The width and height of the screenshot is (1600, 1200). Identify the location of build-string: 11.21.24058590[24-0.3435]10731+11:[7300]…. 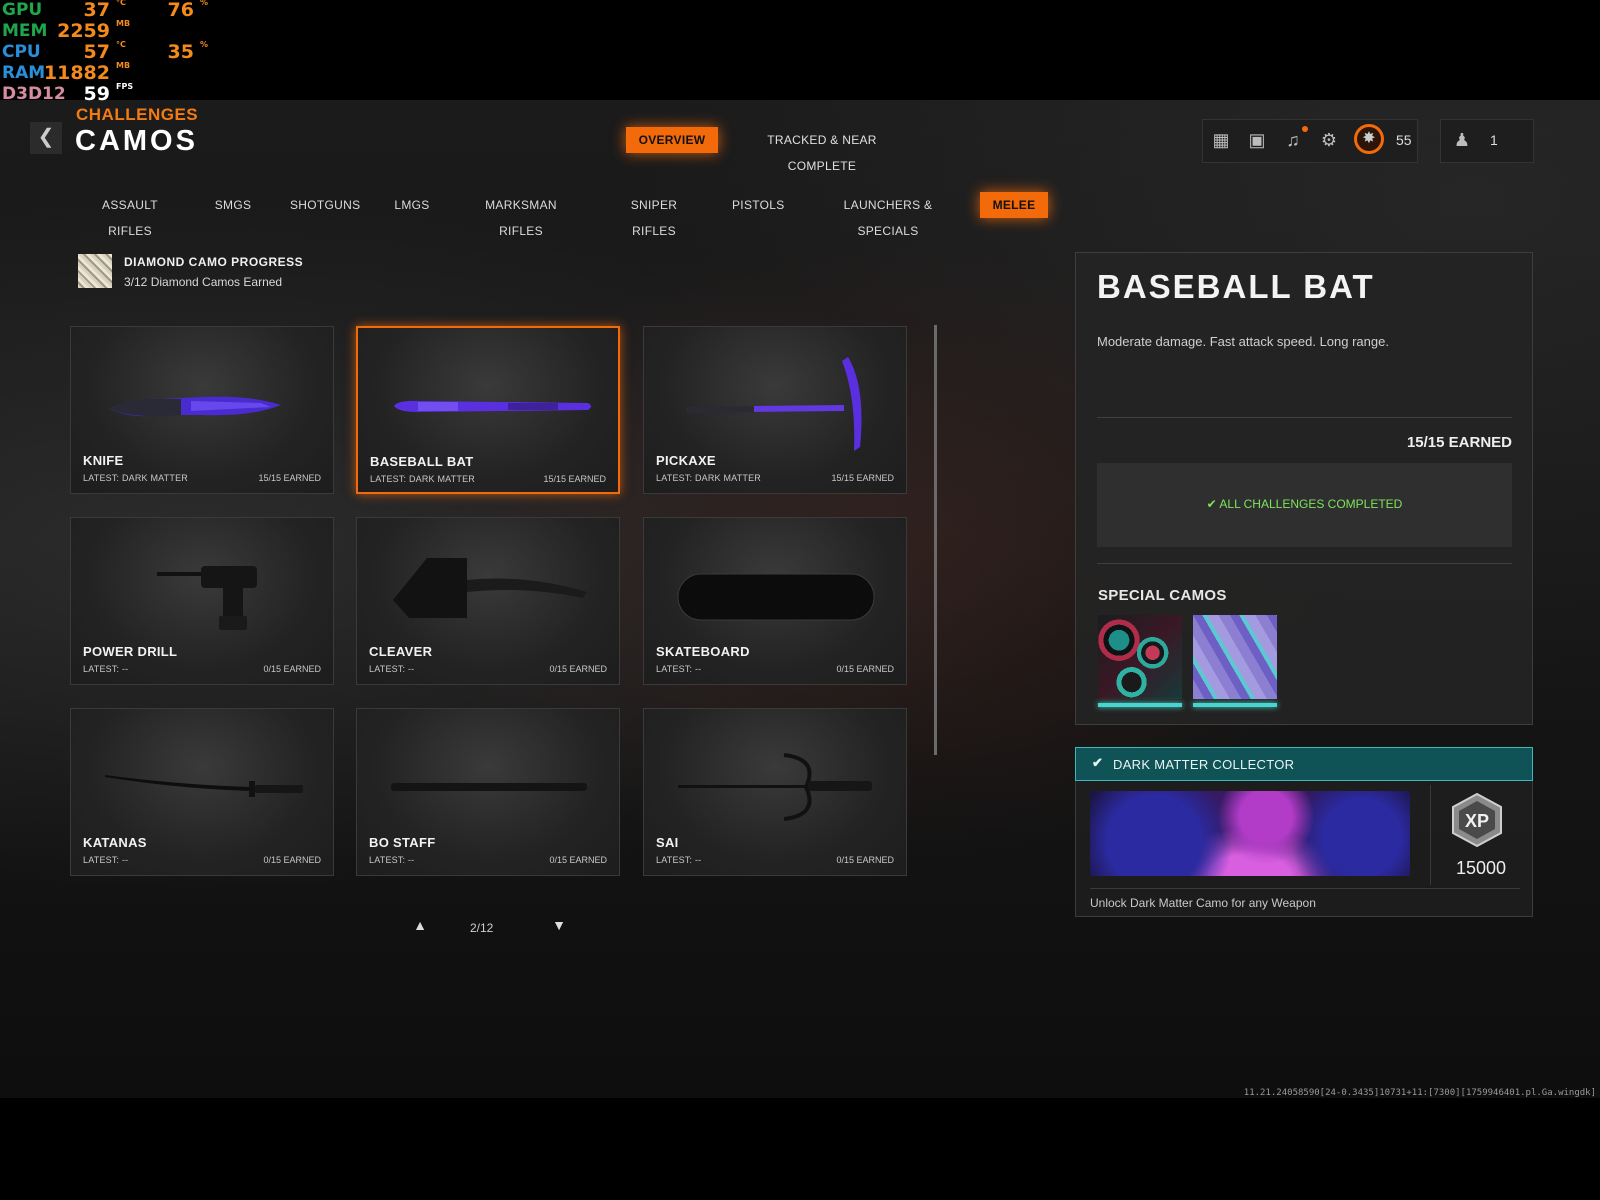
(1419, 1093).